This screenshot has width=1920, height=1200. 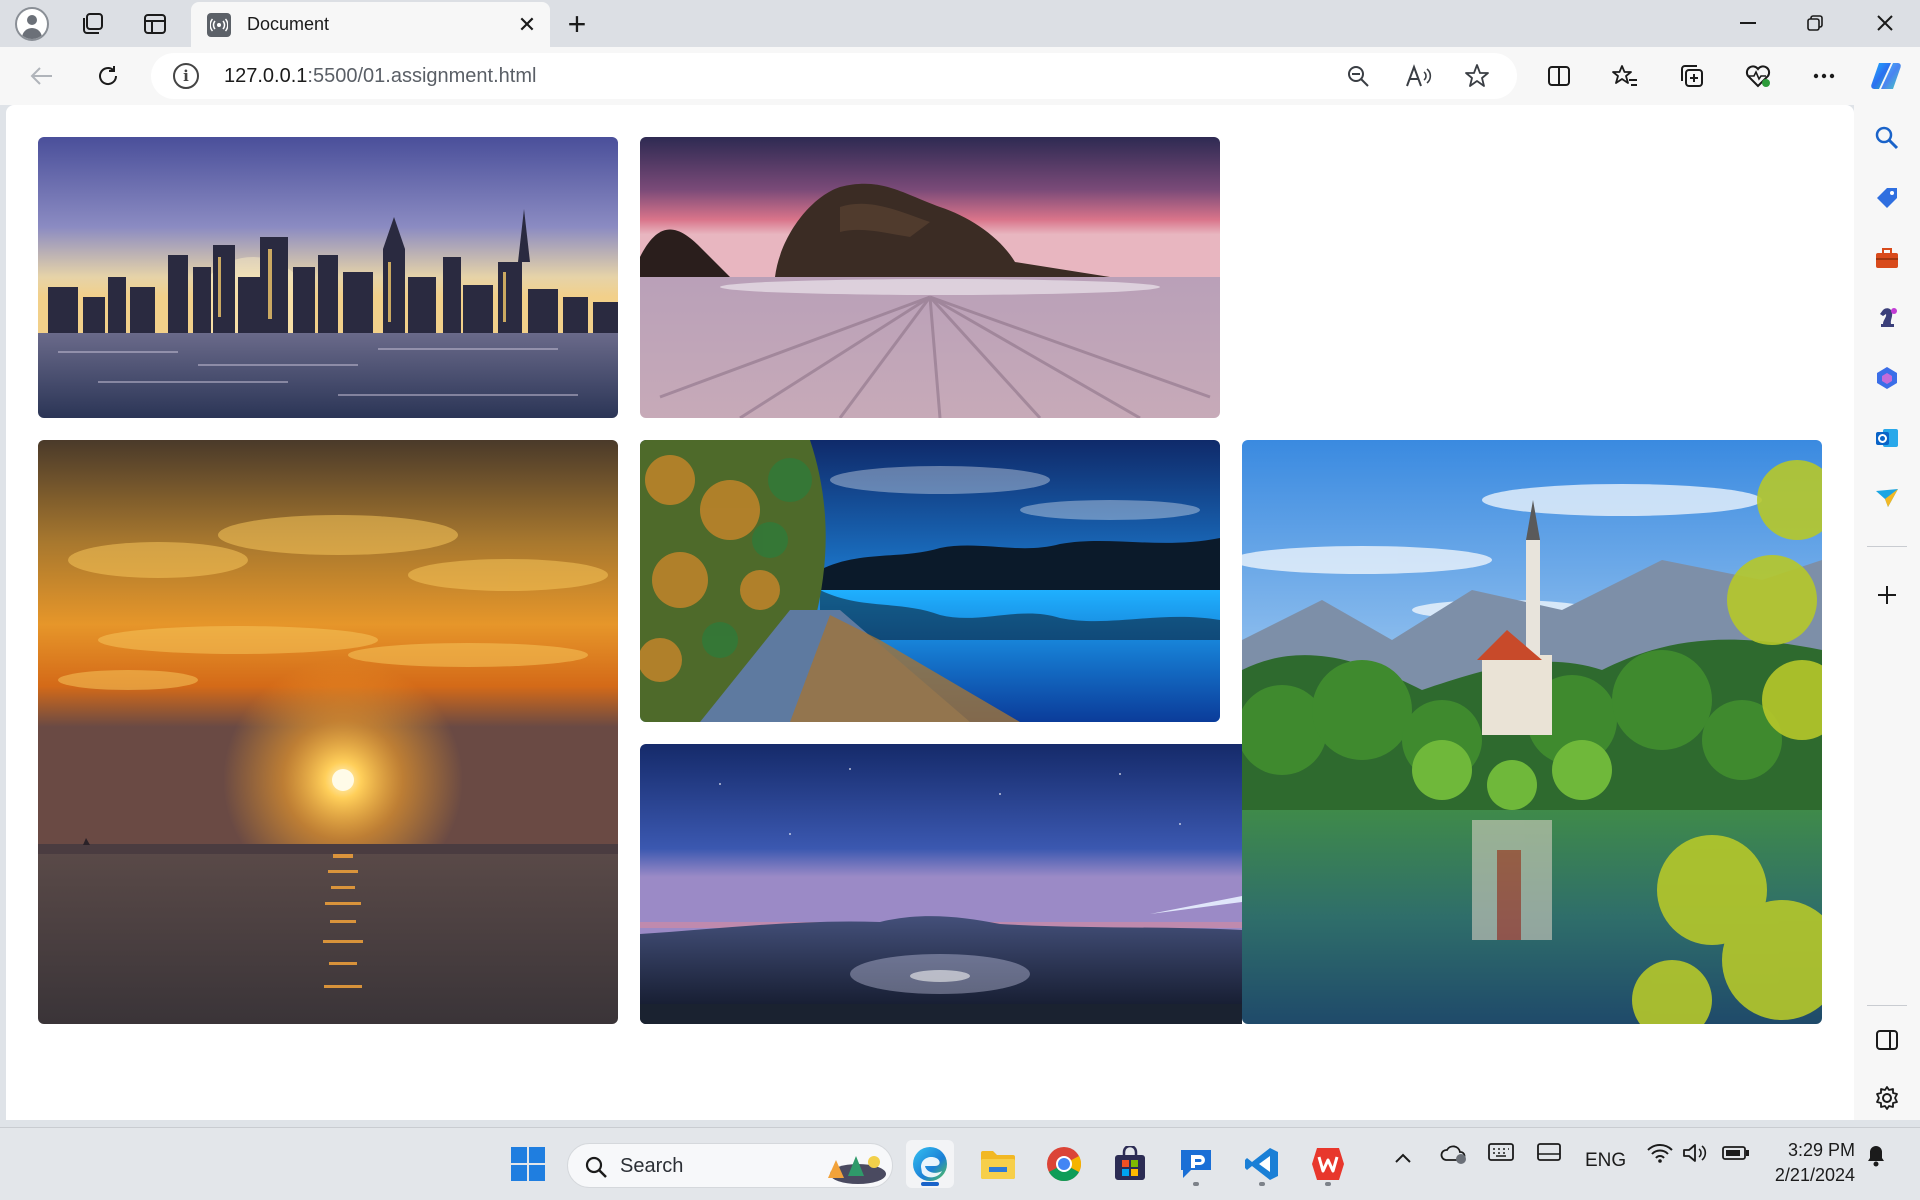 I want to click on copilot-button, so click(x=1886, y=76).